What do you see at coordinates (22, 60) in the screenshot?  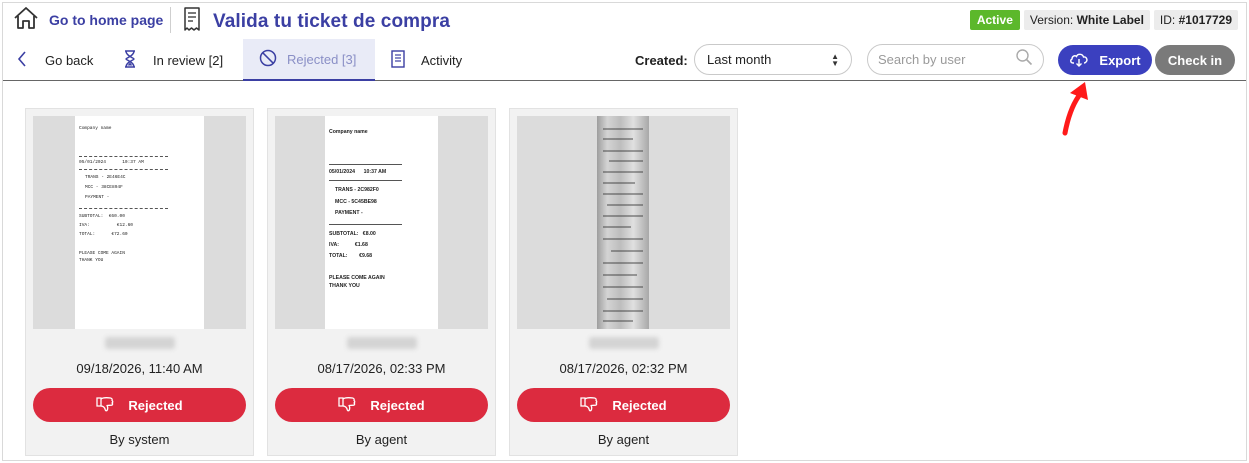 I see `chevron-left-icon` at bounding box center [22, 60].